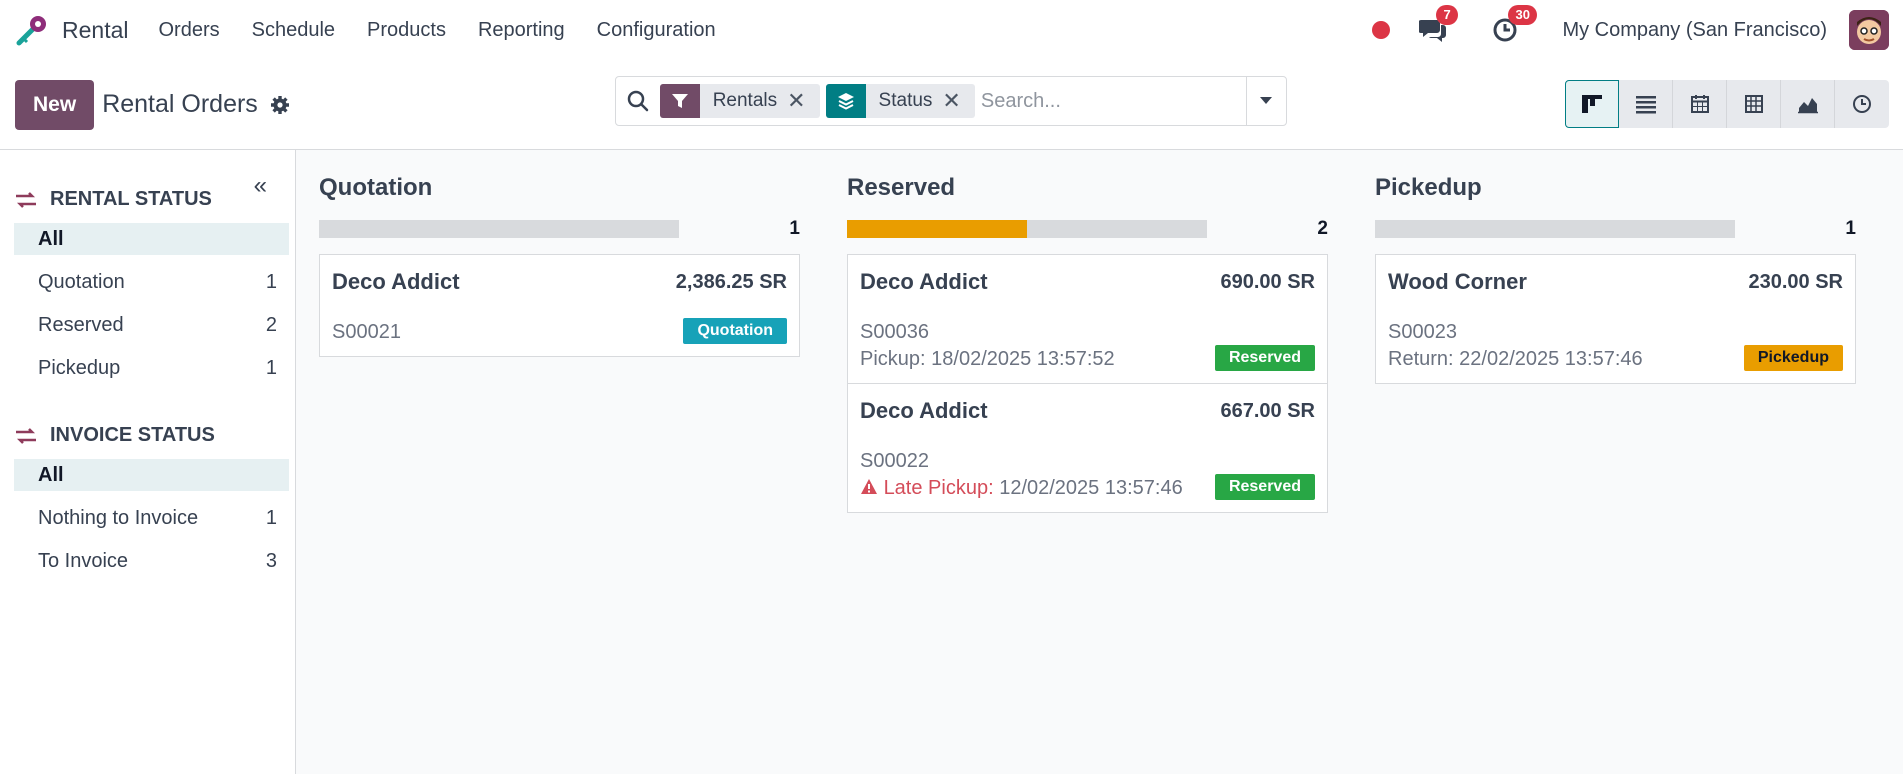 The image size is (1903, 774). Describe the element at coordinates (95, 30) in the screenshot. I see `app-name: Rental` at that location.